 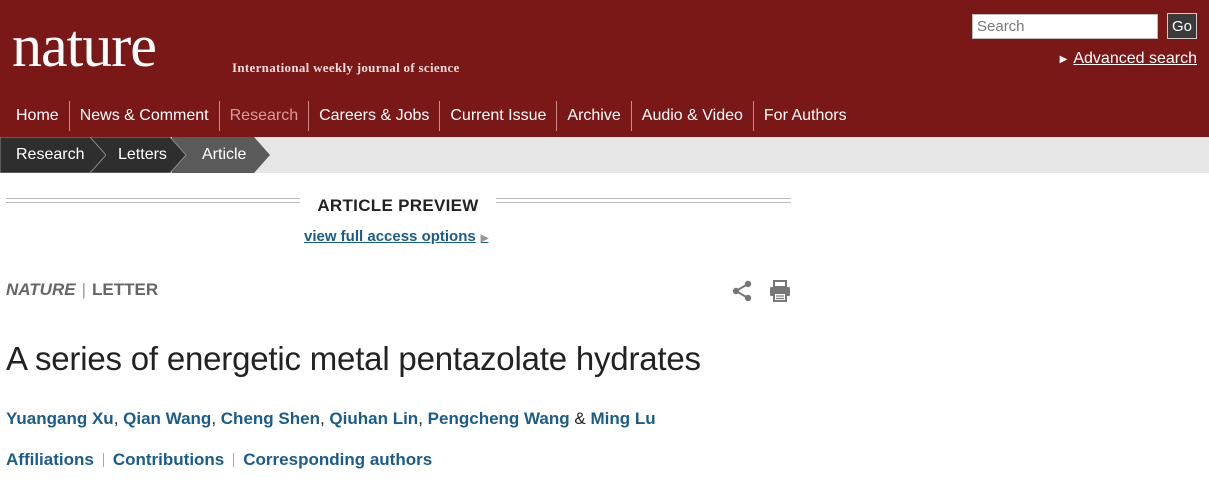 I want to click on nav-current-issue: Current Issue, so click(x=499, y=116).